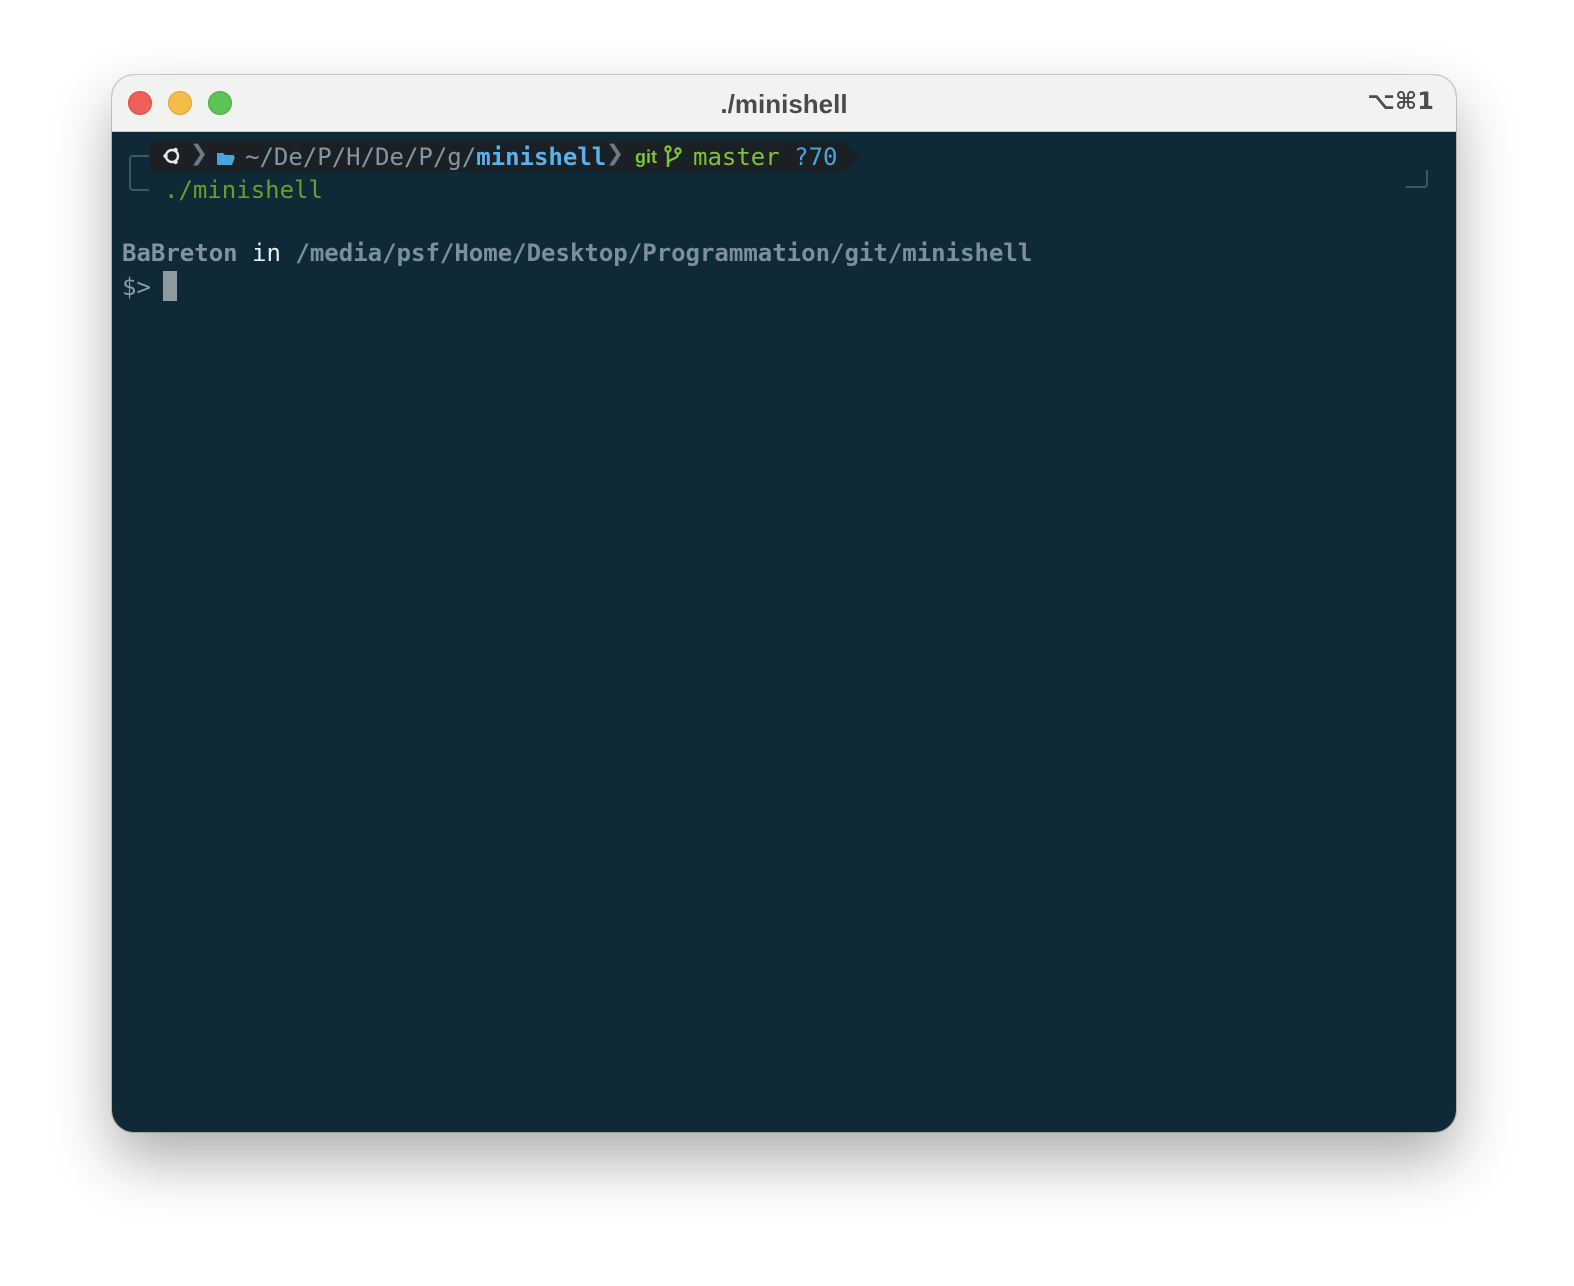 This screenshot has height=1286, width=1574. What do you see at coordinates (226, 157) in the screenshot?
I see `folder-icon` at bounding box center [226, 157].